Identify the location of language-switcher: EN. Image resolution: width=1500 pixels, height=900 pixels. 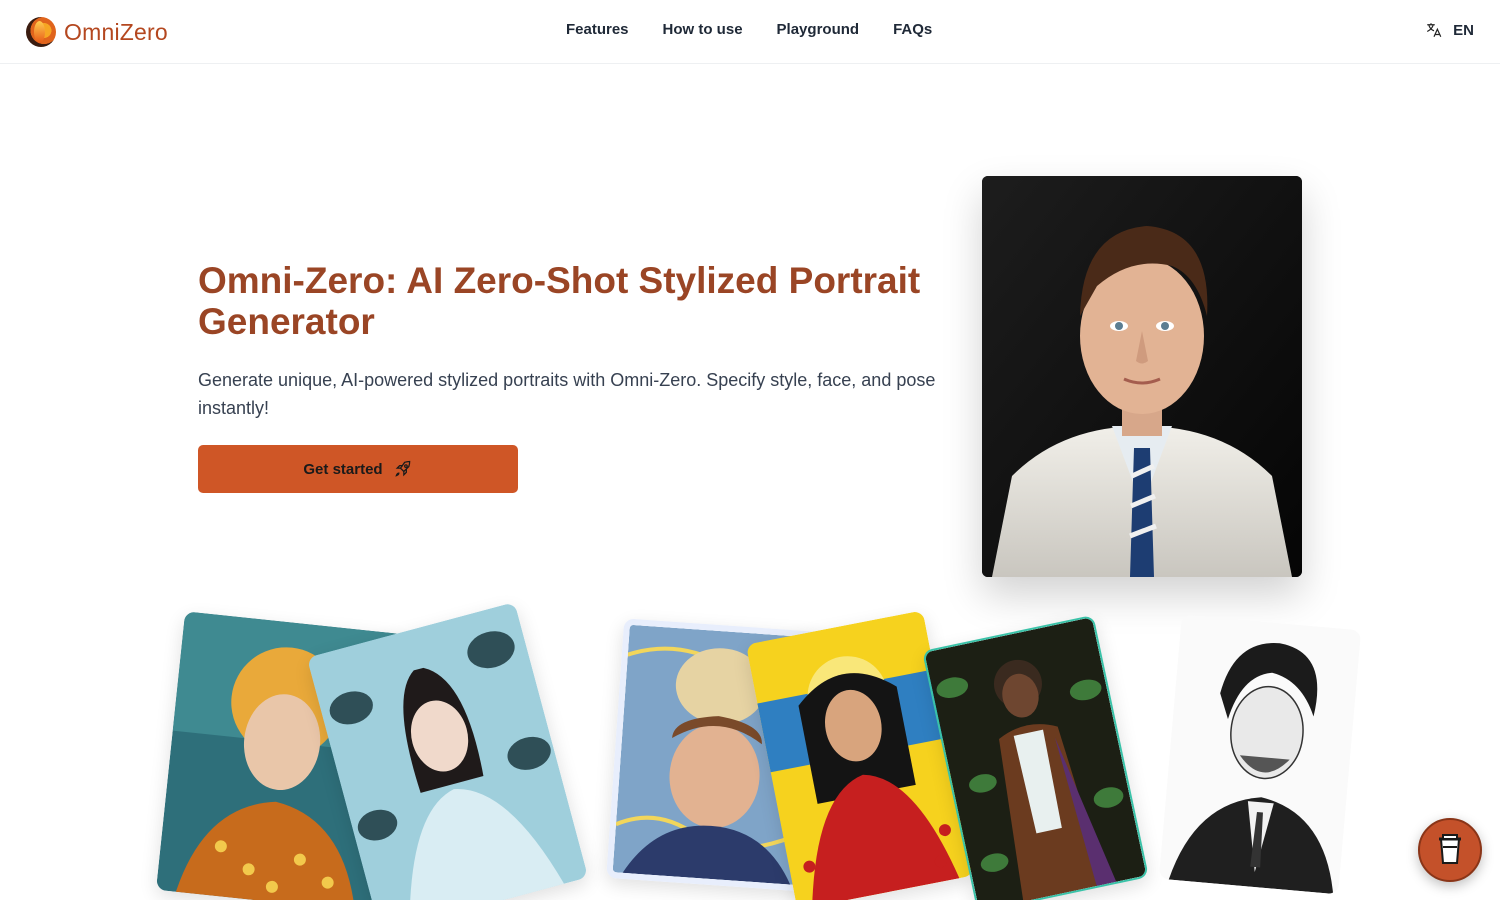
(1449, 30).